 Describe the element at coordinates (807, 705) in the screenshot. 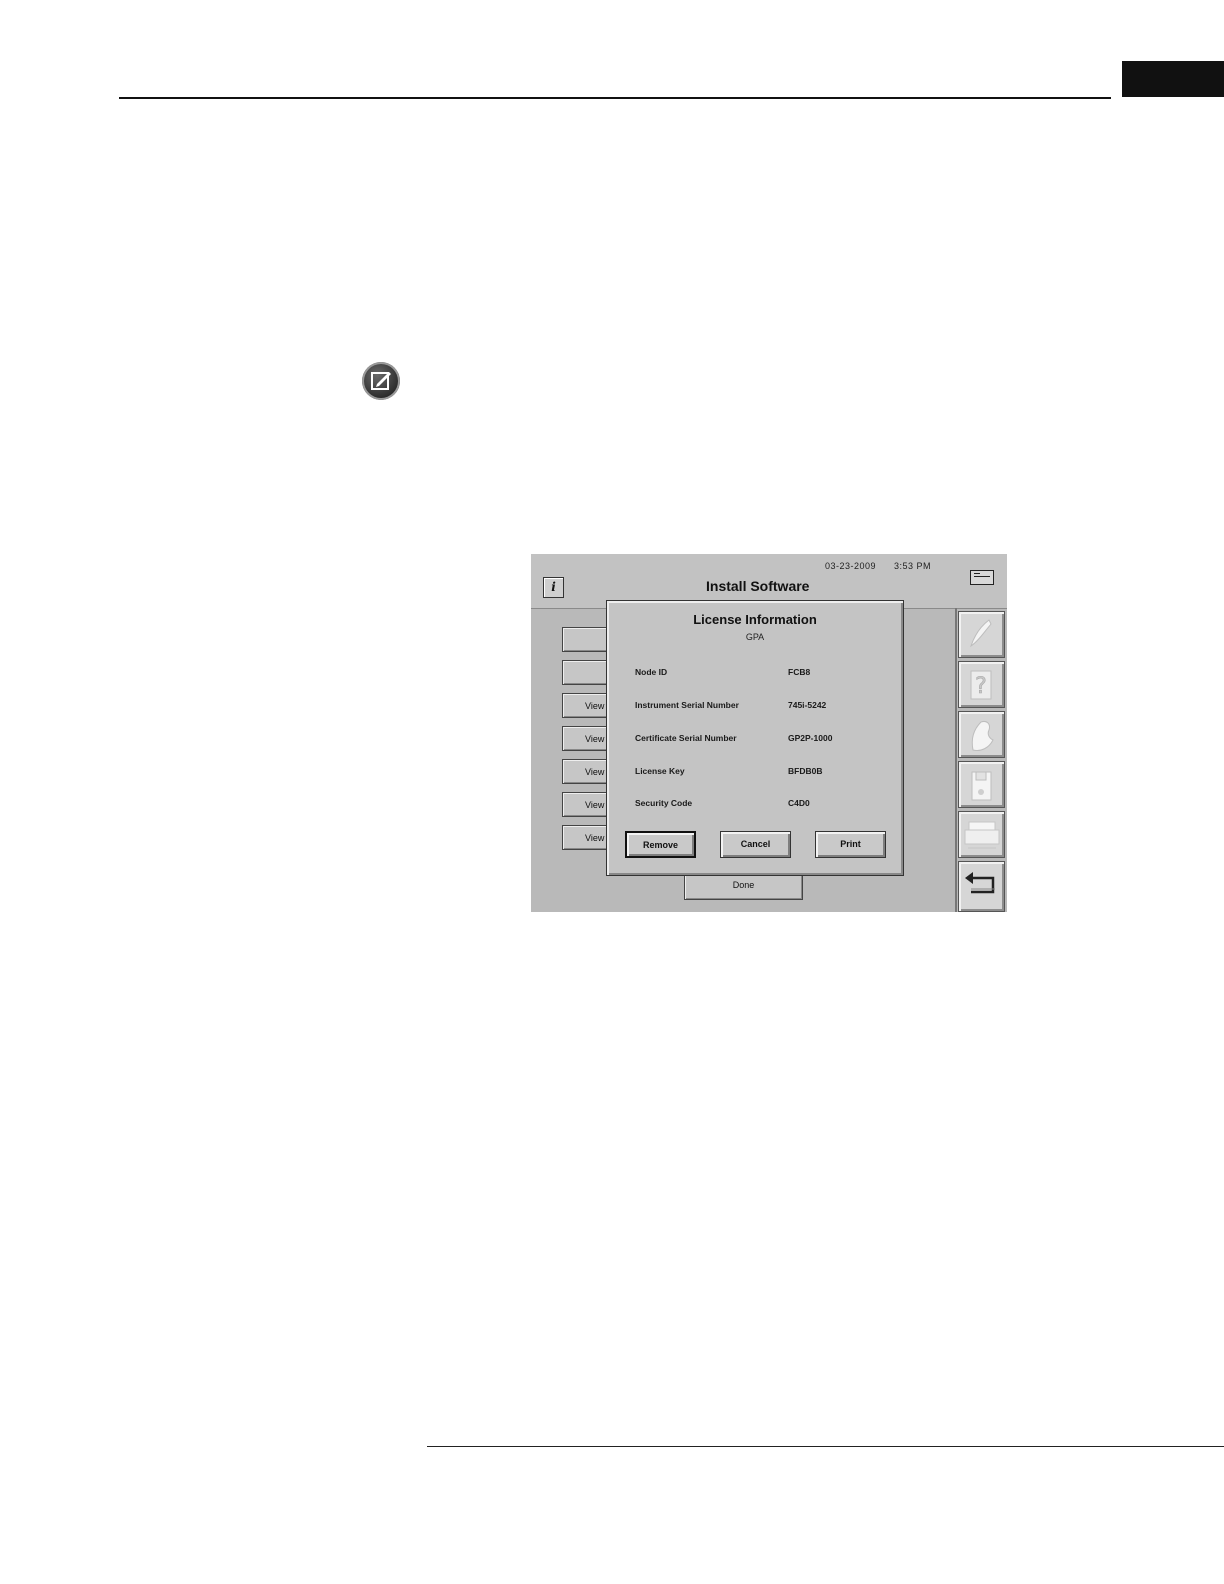

I see `instrument-serial-value: 745i-5242` at that location.